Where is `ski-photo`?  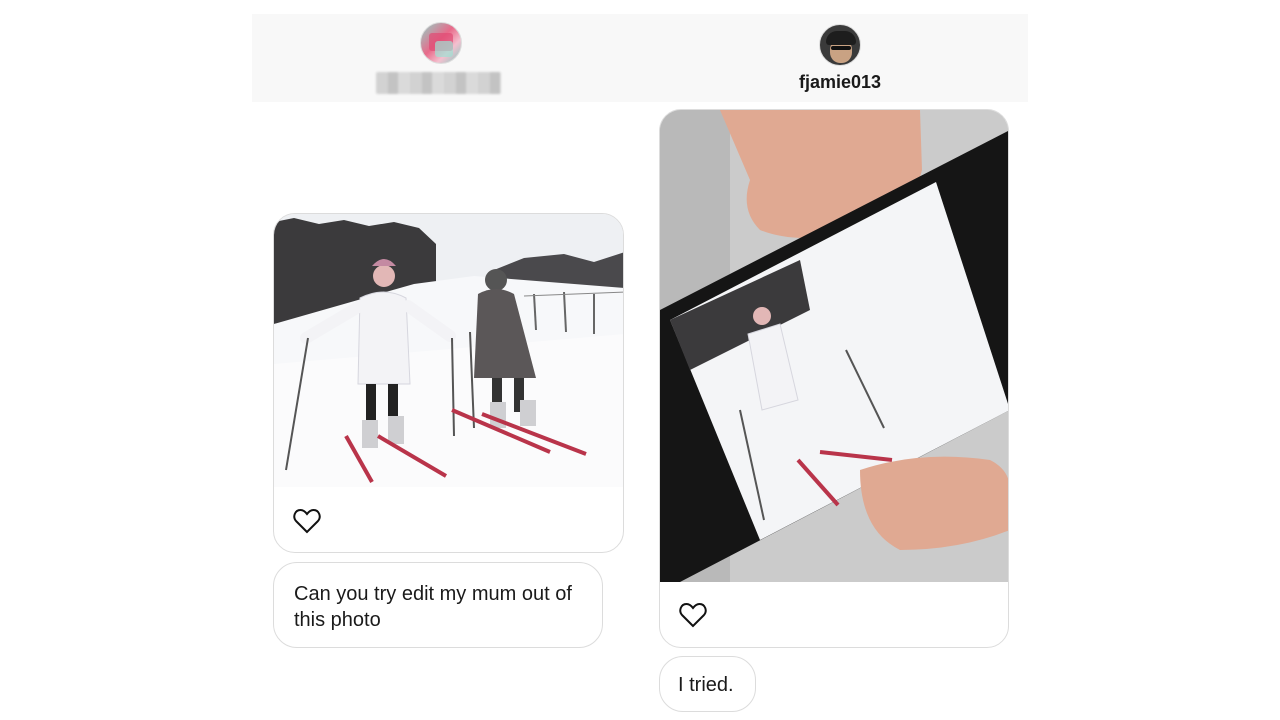 ski-photo is located at coordinates (448, 350).